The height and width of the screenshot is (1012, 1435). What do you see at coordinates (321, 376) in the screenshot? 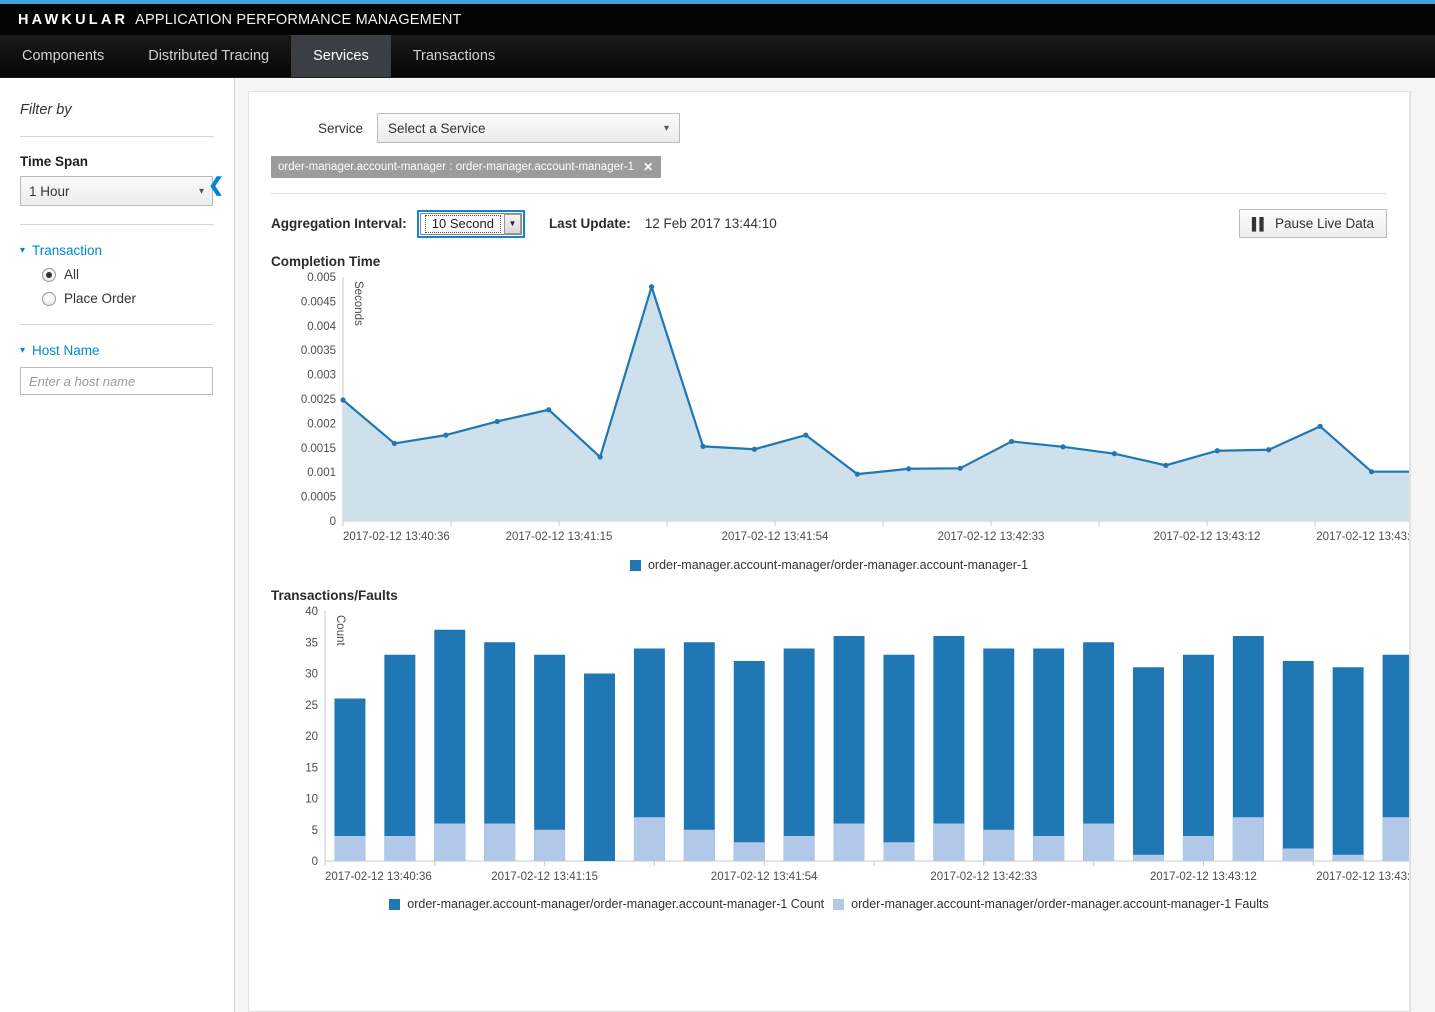
I see `svg-text: 0.003` at bounding box center [321, 376].